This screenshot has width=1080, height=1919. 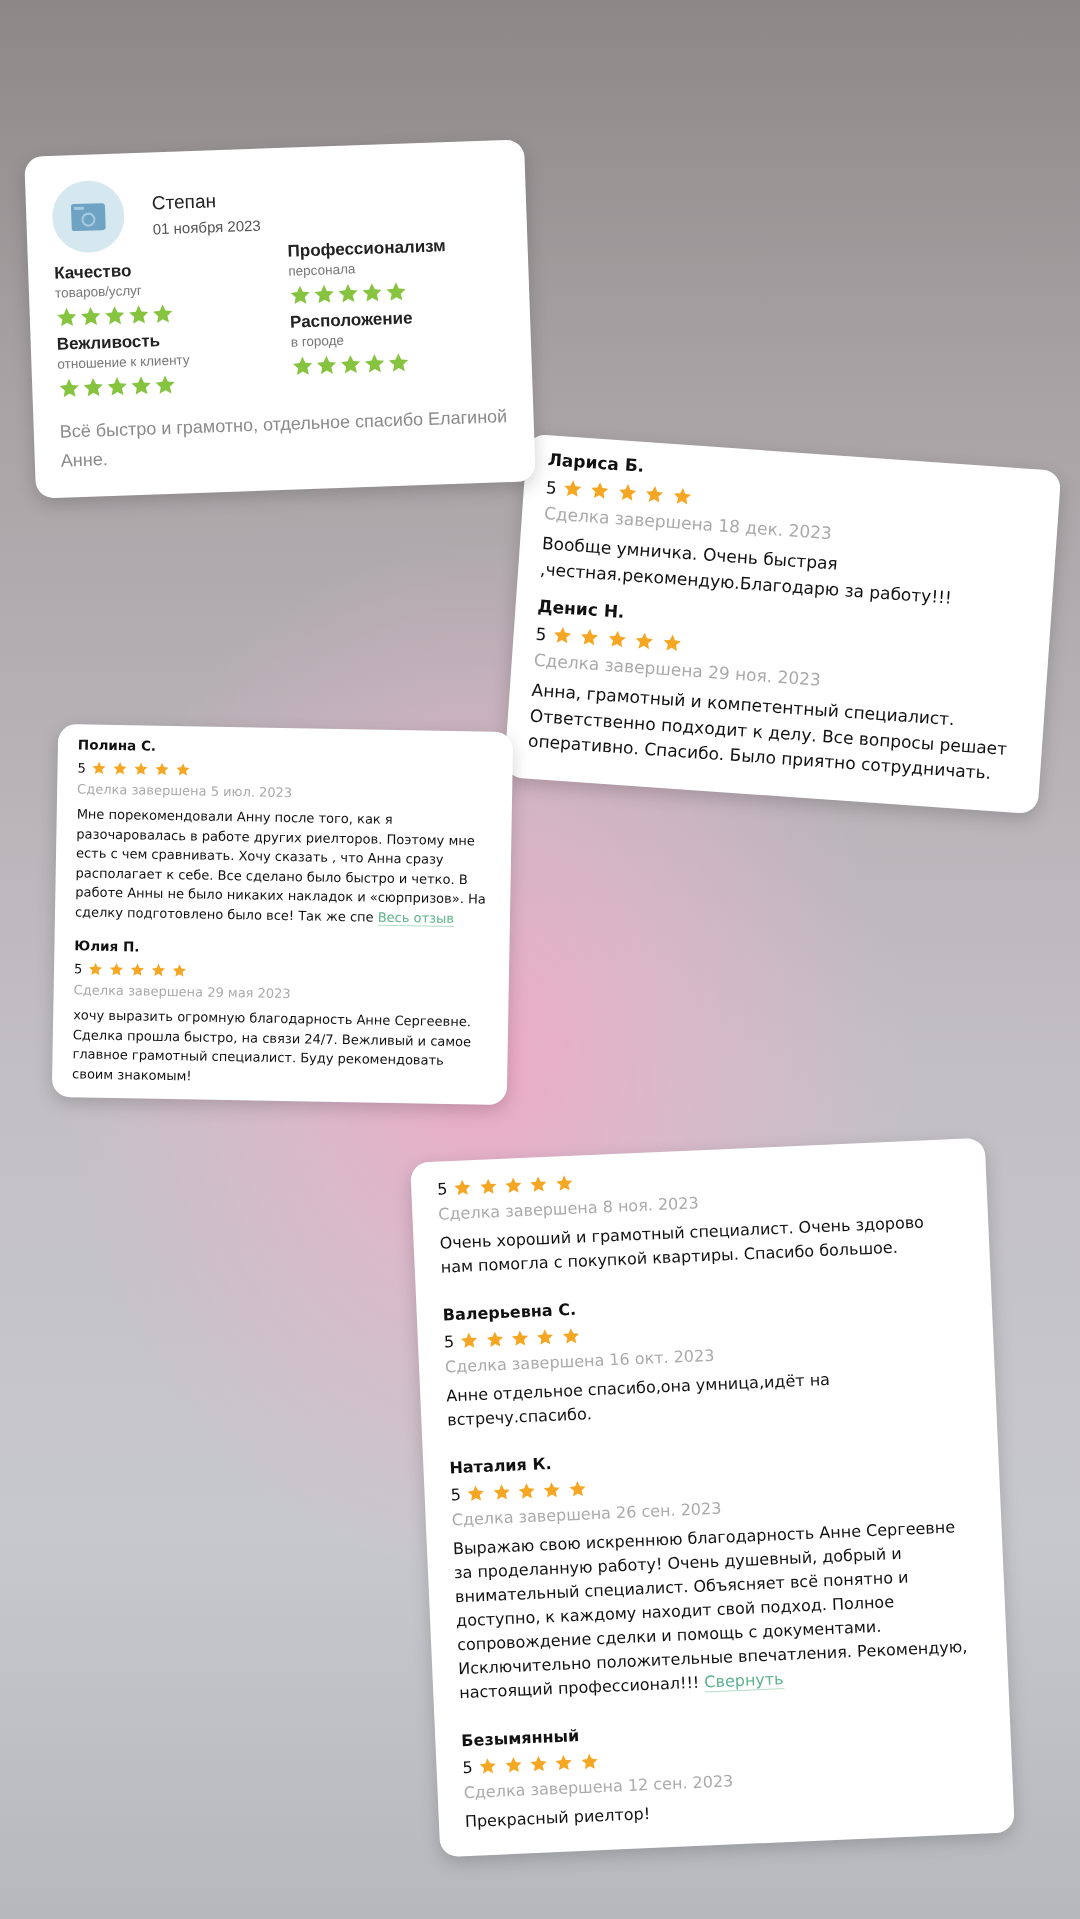 What do you see at coordinates (185, 791) in the screenshot?
I see `deal-date: Сделка завершена 5 июл. 2023` at bounding box center [185, 791].